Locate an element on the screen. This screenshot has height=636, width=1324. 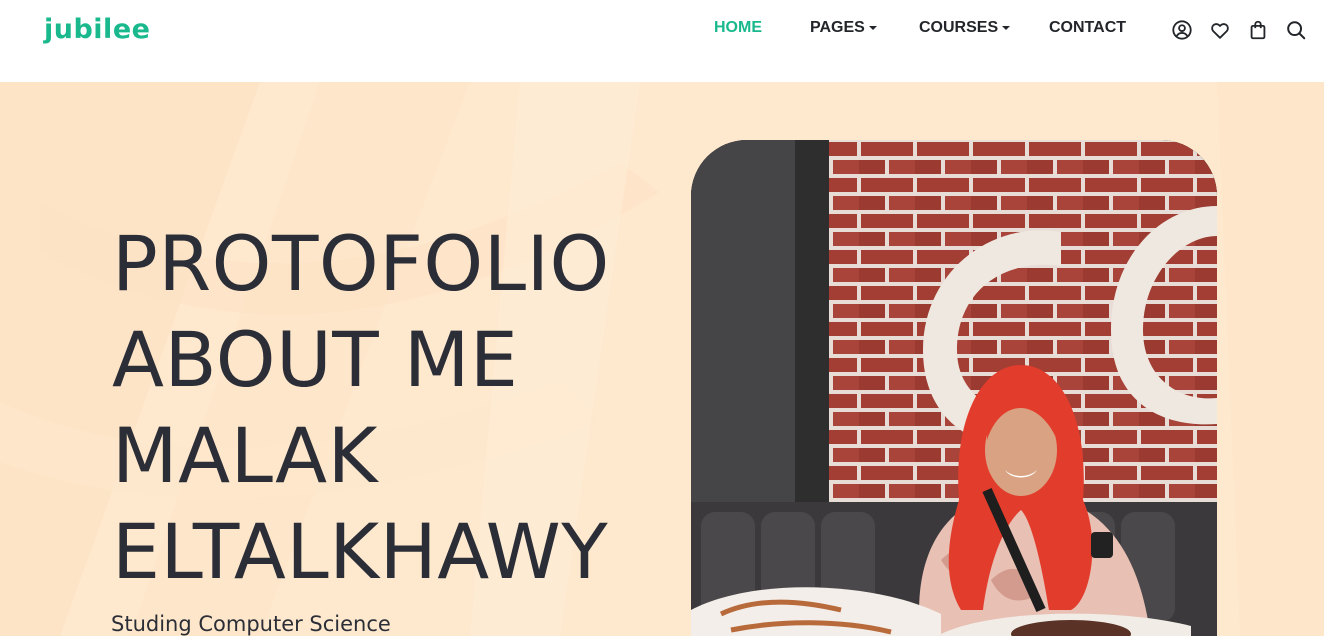
nav-home-link: HOME is located at coordinates (738, 28).